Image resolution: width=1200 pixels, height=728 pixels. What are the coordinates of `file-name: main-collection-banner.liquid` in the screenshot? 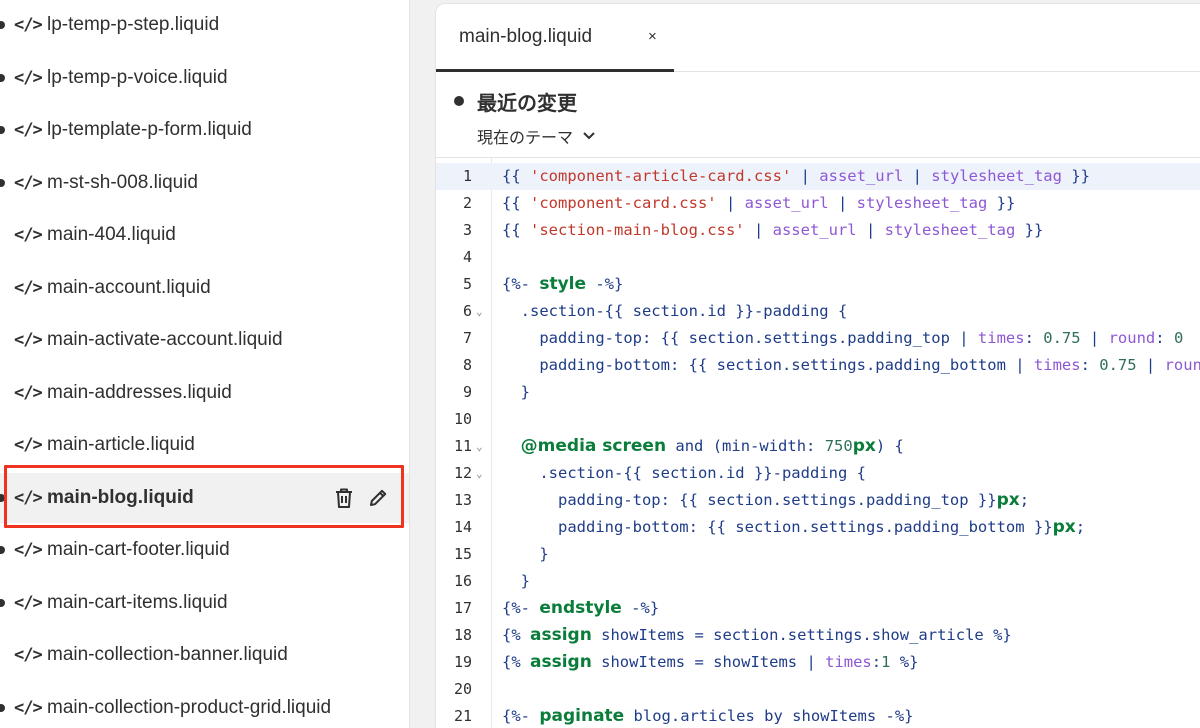 It's located at (167, 654).